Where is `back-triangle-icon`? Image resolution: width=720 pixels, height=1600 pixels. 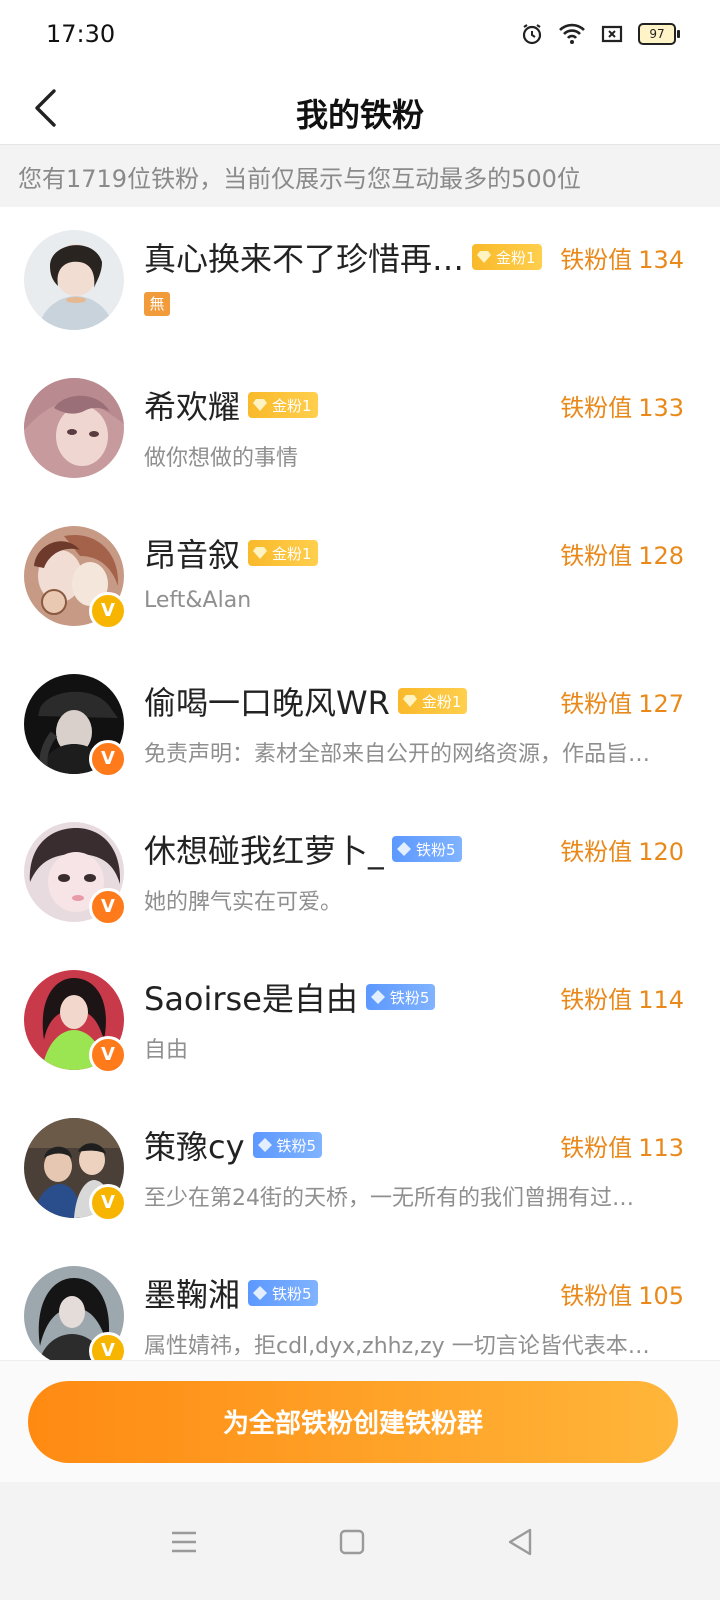
back-triangle-icon is located at coordinates (520, 1542).